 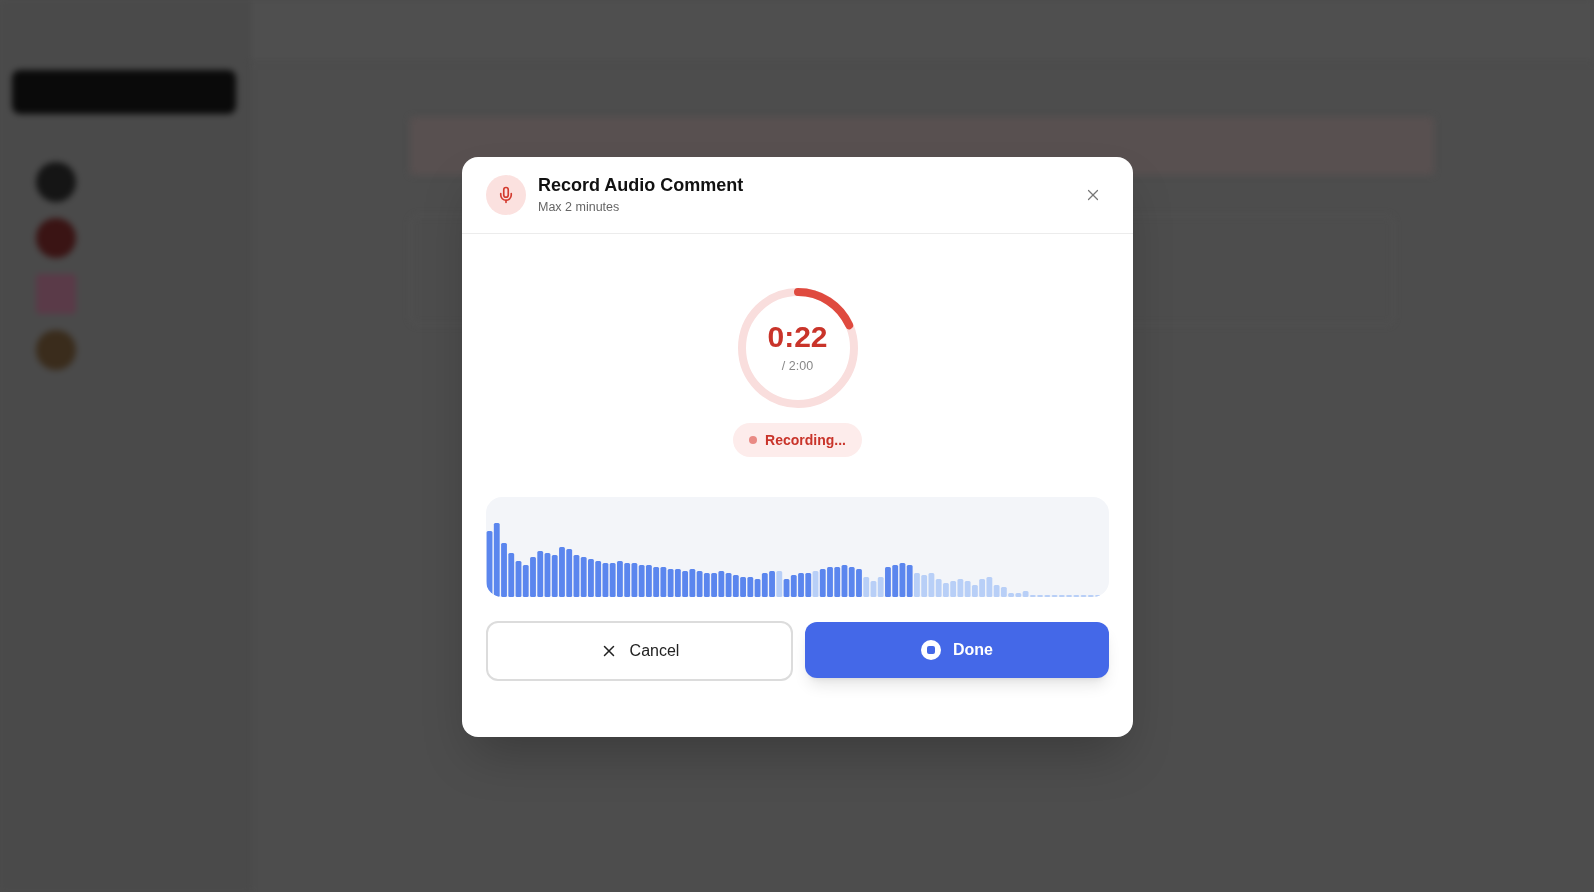 I want to click on cancel-button: Cancel, so click(x=639, y=651).